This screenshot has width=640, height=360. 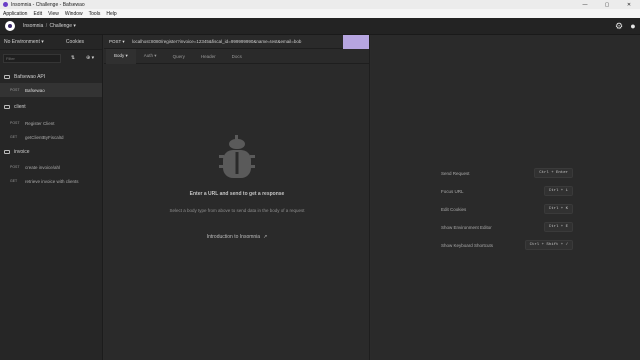 What do you see at coordinates (452, 191) in the screenshot?
I see `shortcut-label: Focus URL` at bounding box center [452, 191].